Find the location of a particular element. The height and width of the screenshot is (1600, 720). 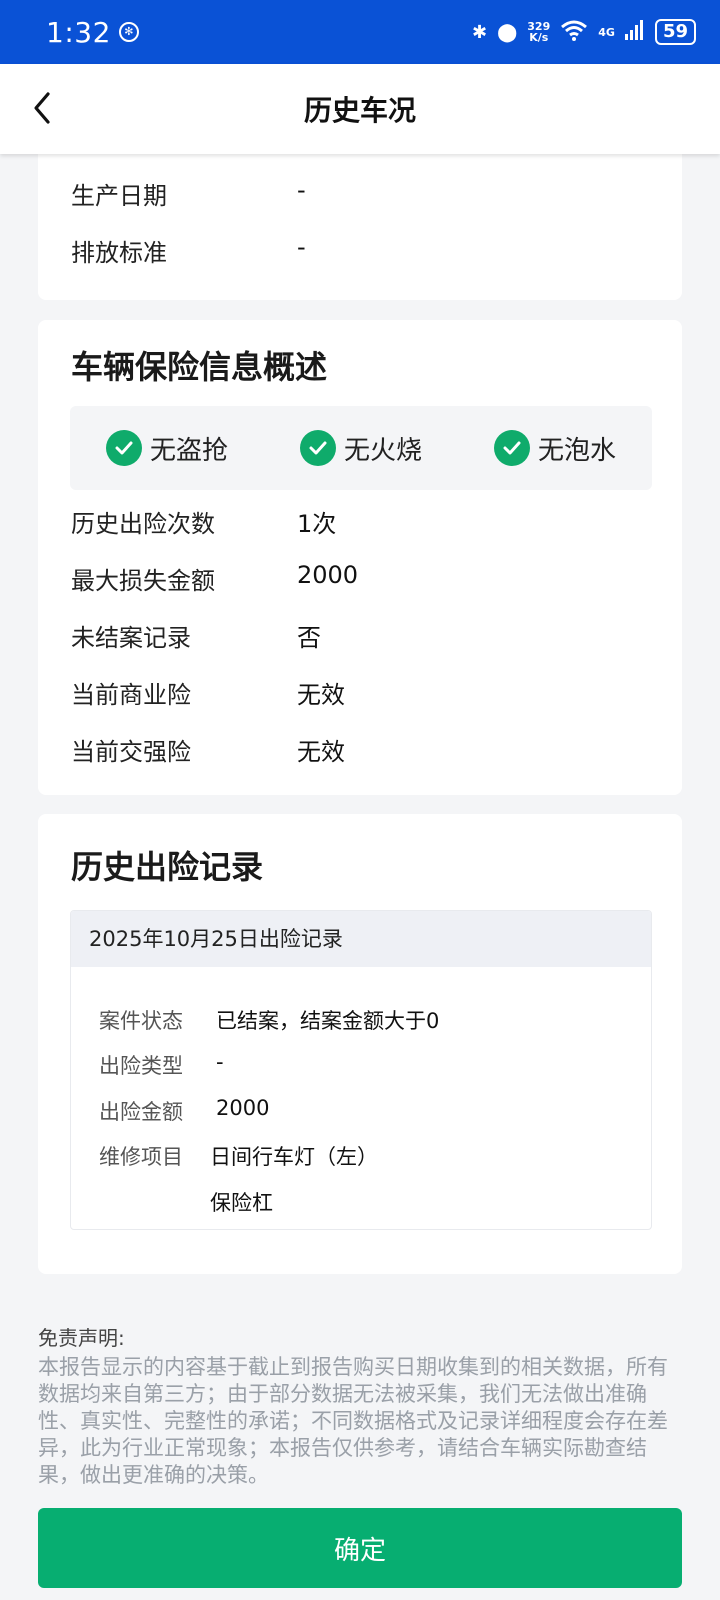

claim-record-row: 维修项目 日间行车灯（左） is located at coordinates (238, 1156).